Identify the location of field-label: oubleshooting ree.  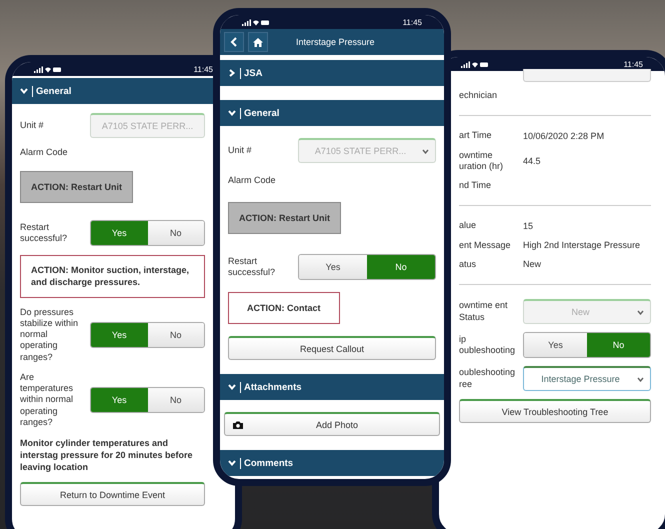
(487, 378).